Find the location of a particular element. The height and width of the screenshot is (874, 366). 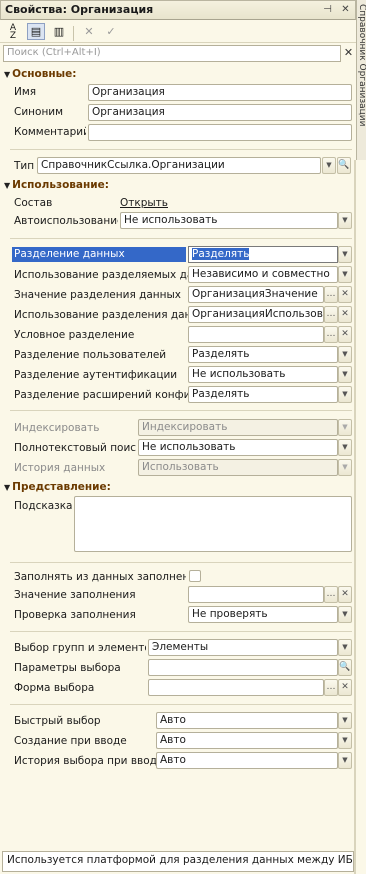

panel-edge is located at coordinates (355, 517).